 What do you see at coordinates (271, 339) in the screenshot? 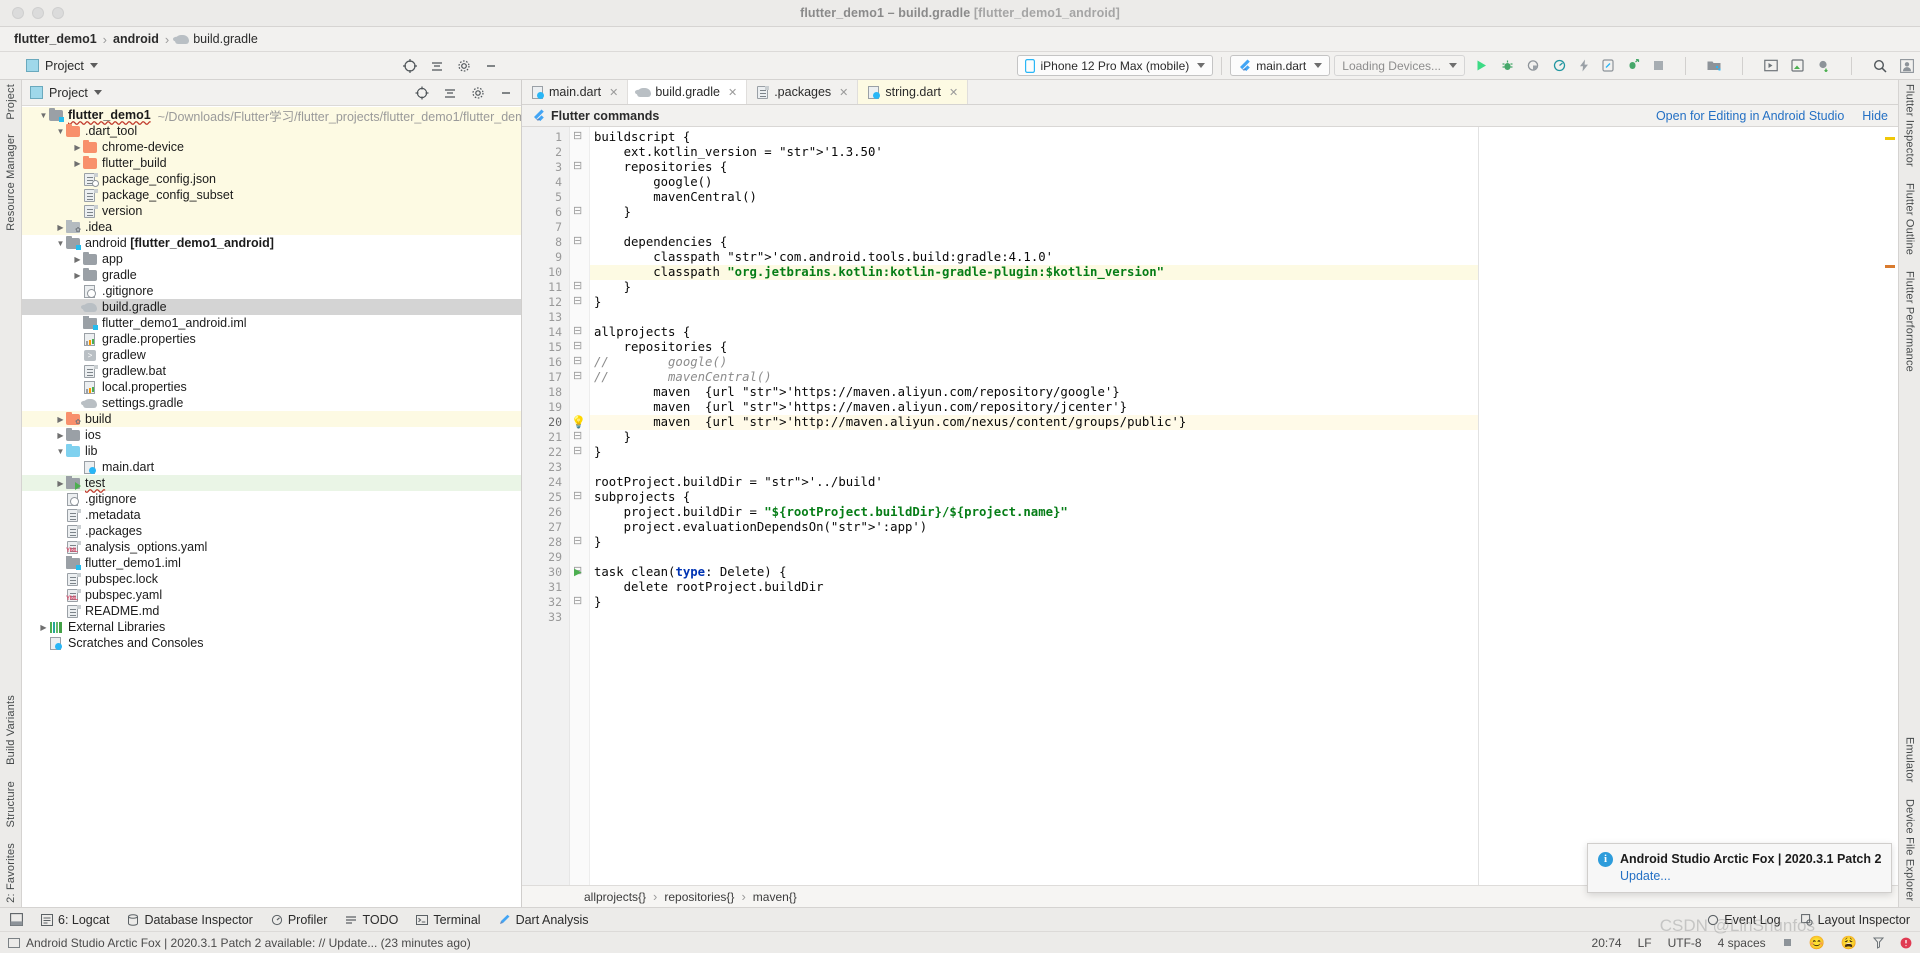
I see `tree-item-gradle-properties: gradle.properties` at bounding box center [271, 339].